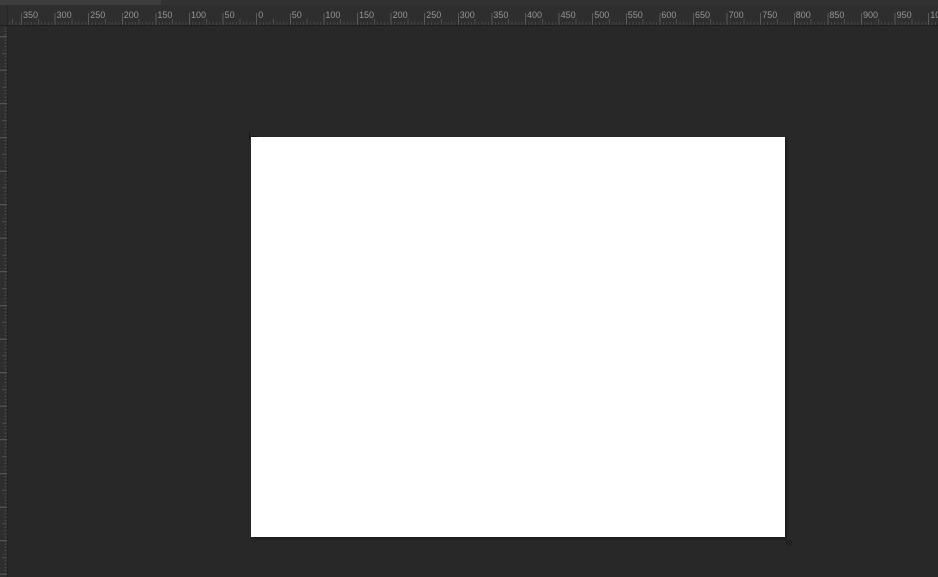 The image size is (938, 577). I want to click on ruler-tick-label: 700, so click(736, 15).